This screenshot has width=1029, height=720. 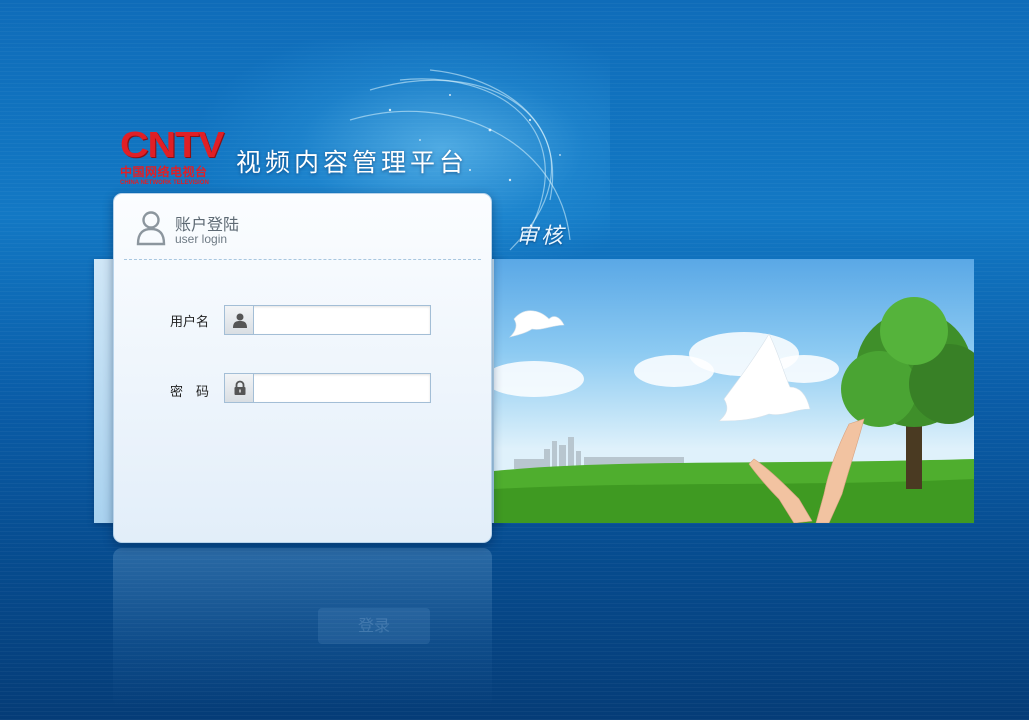 What do you see at coordinates (302, 628) in the screenshot?
I see `card-reflection` at bounding box center [302, 628].